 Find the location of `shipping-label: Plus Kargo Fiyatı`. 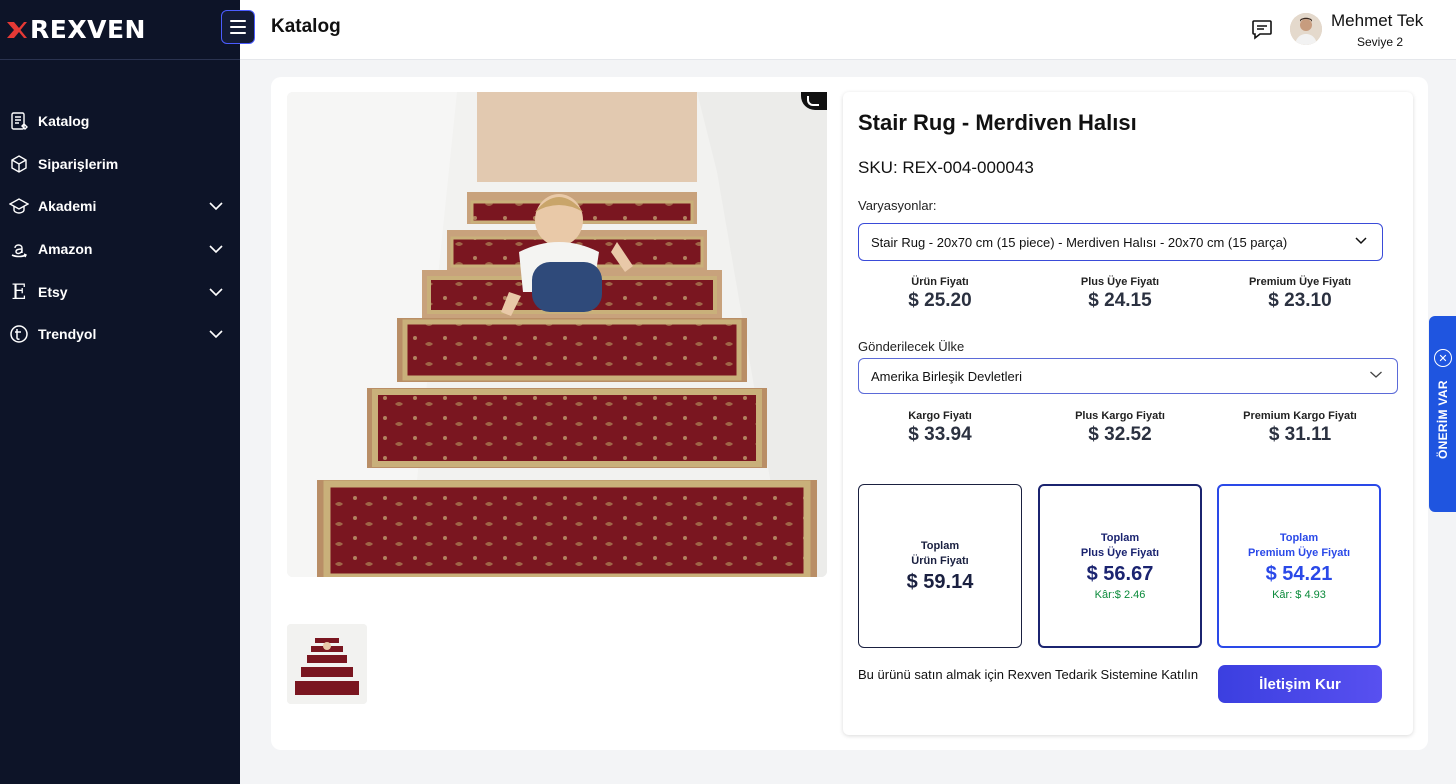

shipping-label: Plus Kargo Fiyatı is located at coordinates (1120, 416).